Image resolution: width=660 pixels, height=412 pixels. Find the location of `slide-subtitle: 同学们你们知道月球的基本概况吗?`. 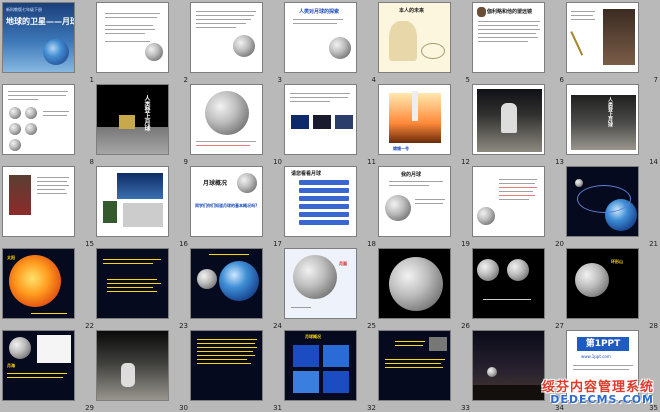

slide-subtitle: 同学们你们知道月球的基本概况吗? is located at coordinates (226, 205).